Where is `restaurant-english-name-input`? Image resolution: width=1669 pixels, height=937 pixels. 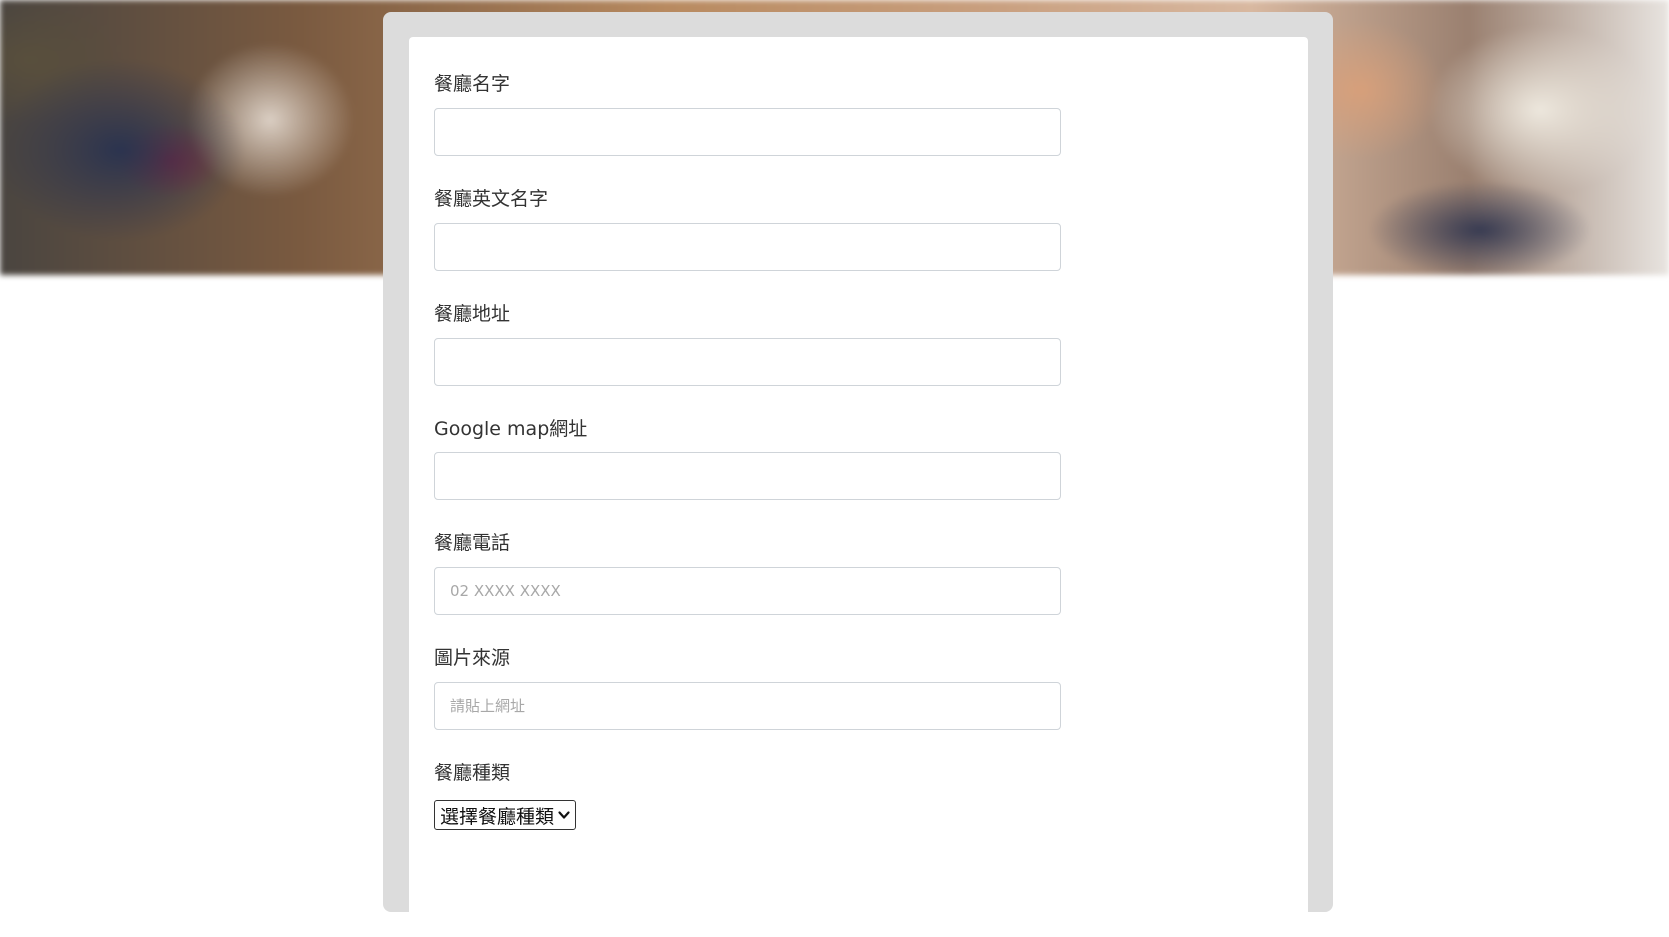
restaurant-english-name-input is located at coordinates (747, 247).